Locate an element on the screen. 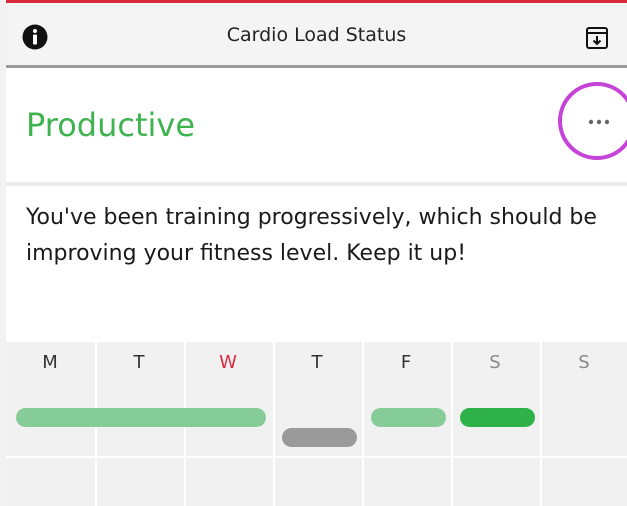 Image resolution: width=627 pixels, height=506 pixels. top-accent-strip is located at coordinates (316, 5).